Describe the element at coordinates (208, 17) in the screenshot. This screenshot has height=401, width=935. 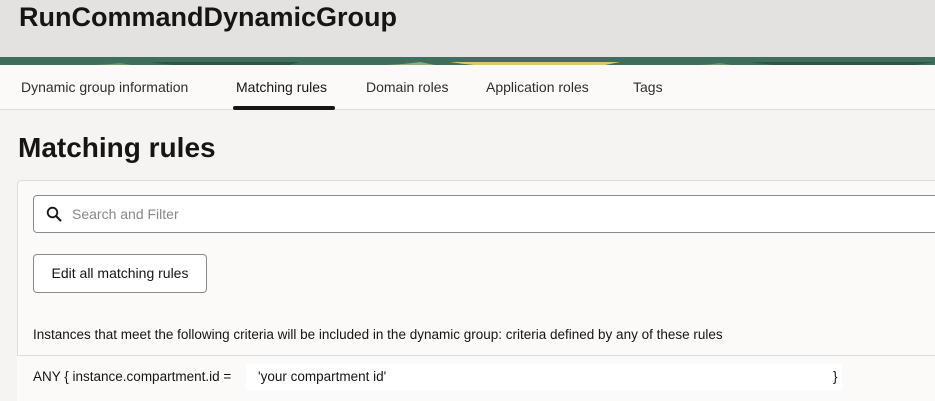
I see `resource-title: RunCommandDynamicGroup` at that location.